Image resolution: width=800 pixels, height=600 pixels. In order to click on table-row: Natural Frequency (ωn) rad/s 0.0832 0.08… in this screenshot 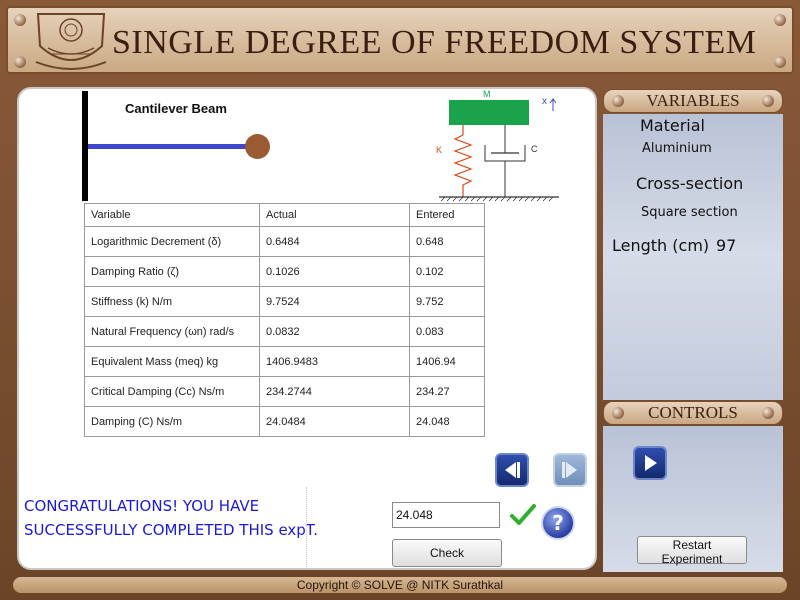, I will do `click(284, 331)`.